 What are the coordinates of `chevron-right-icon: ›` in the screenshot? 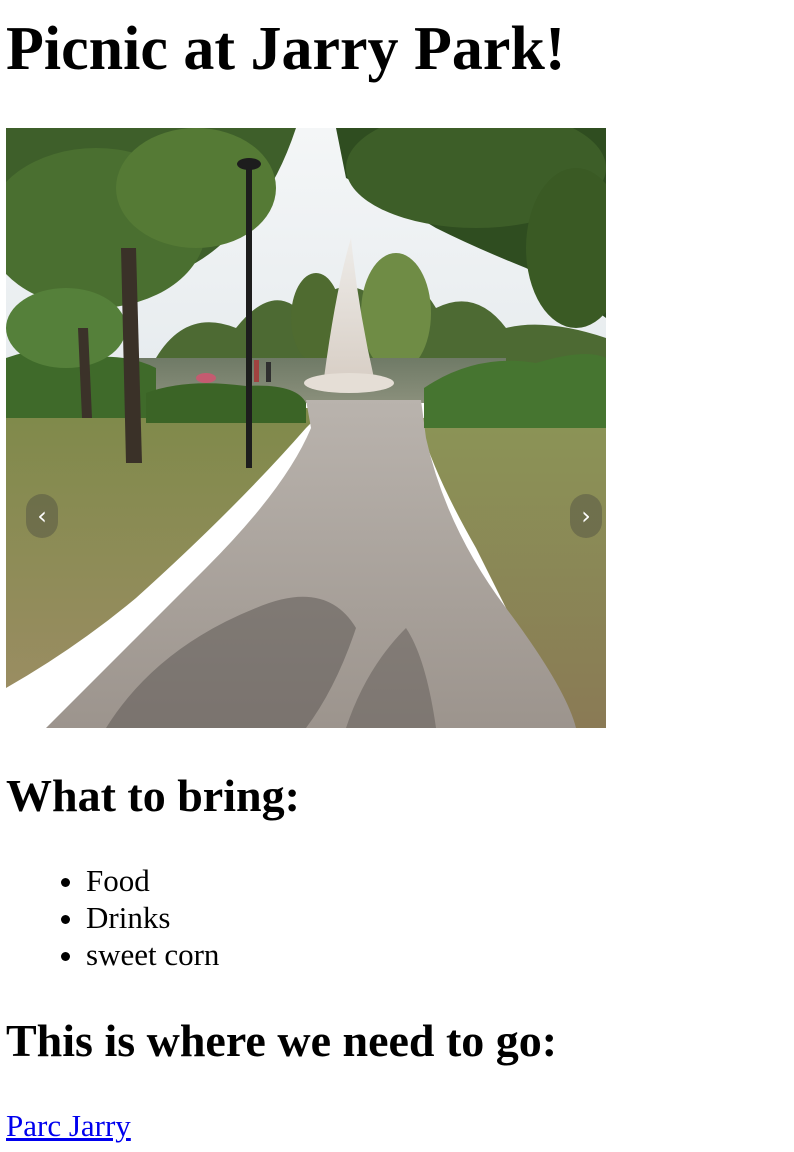 It's located at (586, 516).